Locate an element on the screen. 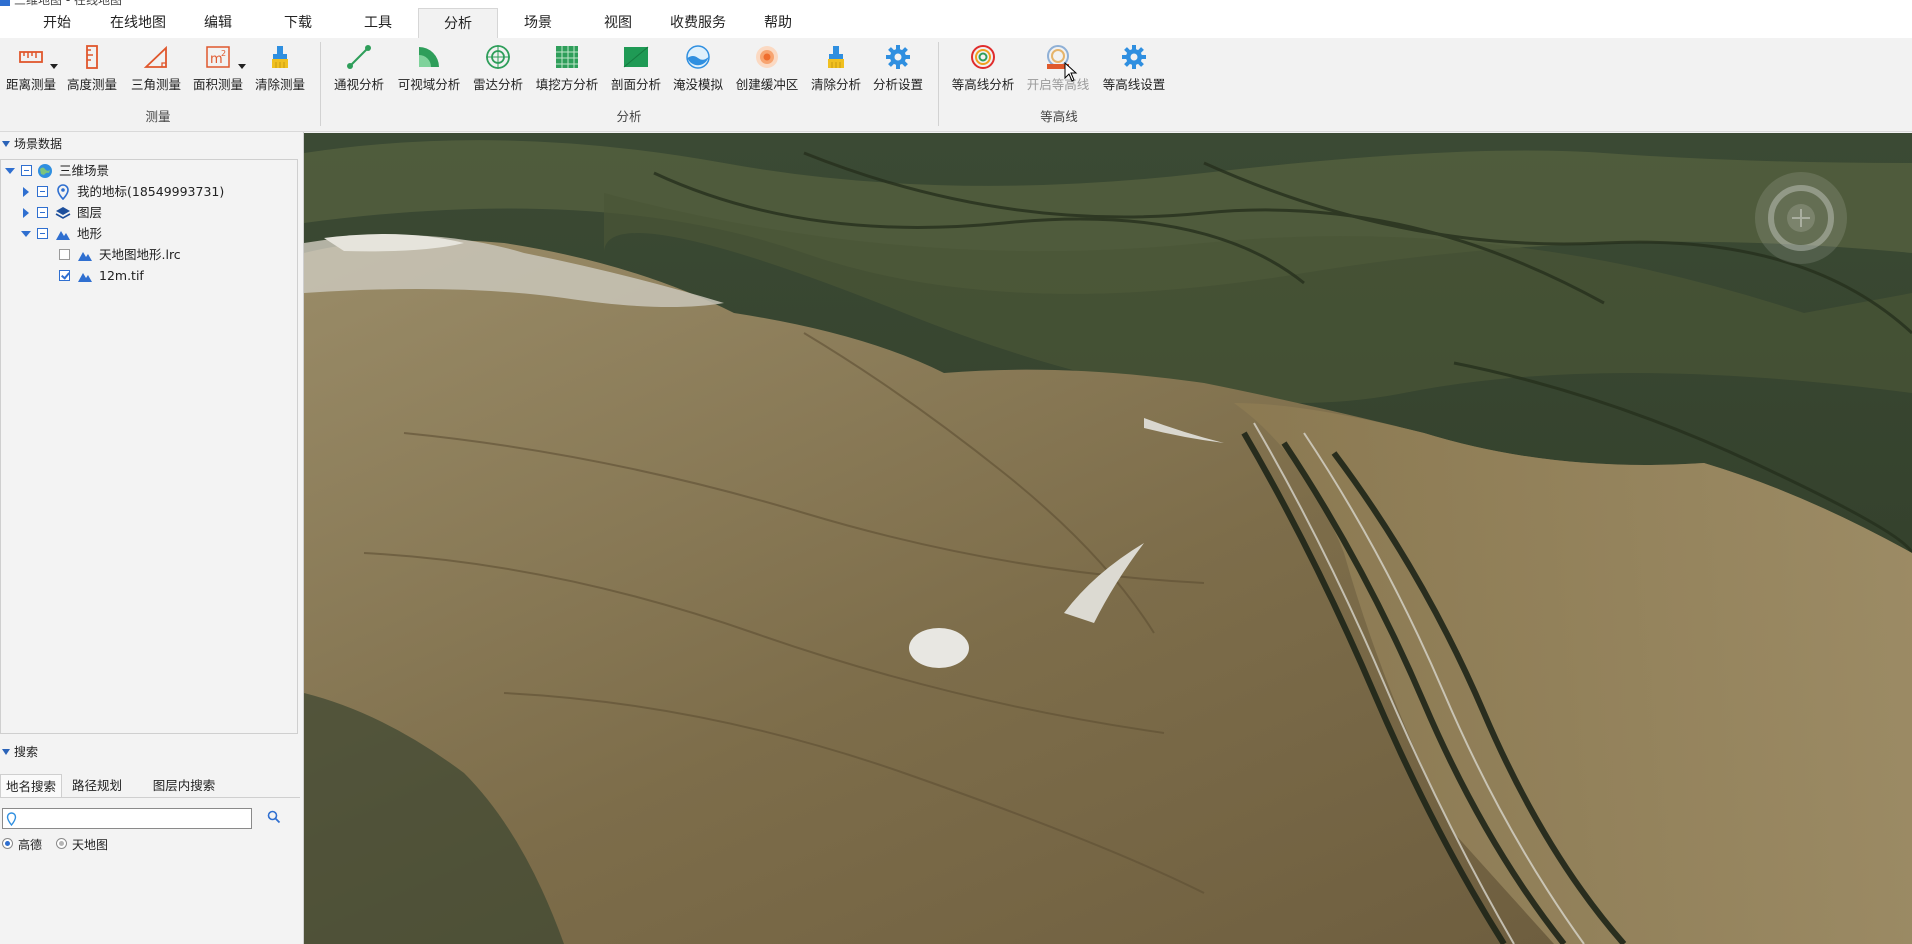 This screenshot has height=944, width=1912. app-icon is located at coordinates (5, 3).